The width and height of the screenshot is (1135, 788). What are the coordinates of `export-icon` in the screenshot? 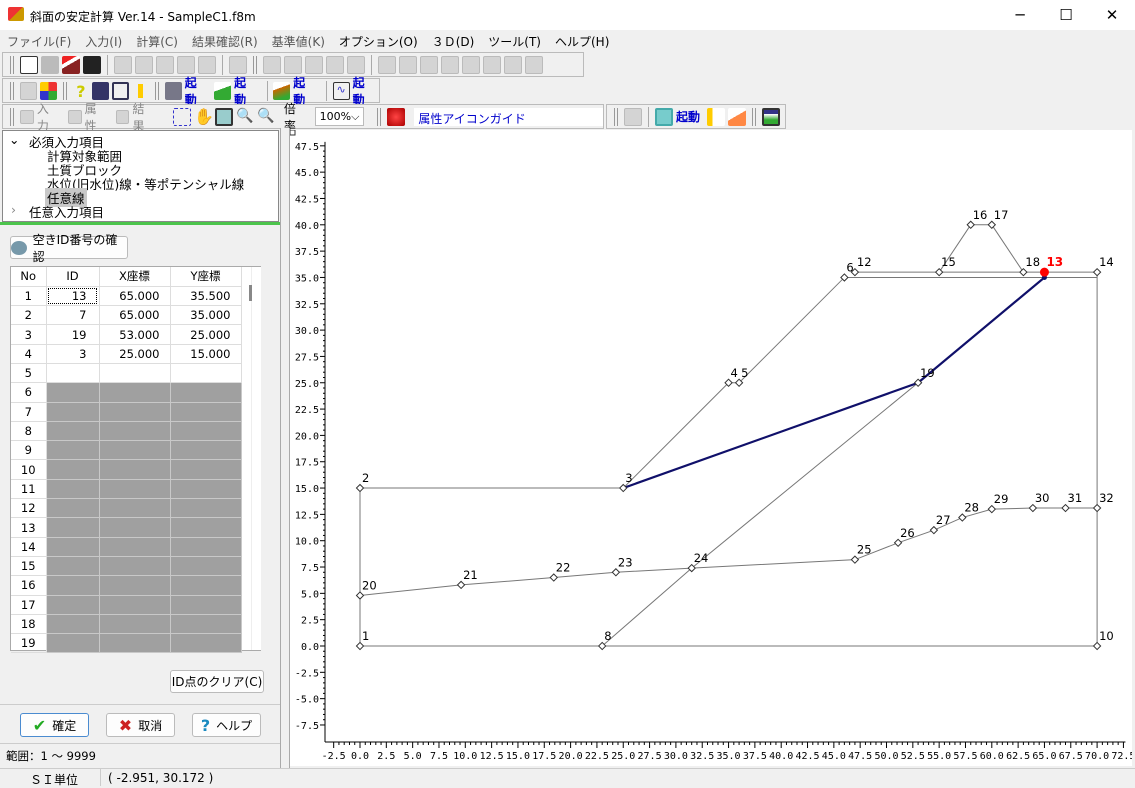 It's located at (238, 64).